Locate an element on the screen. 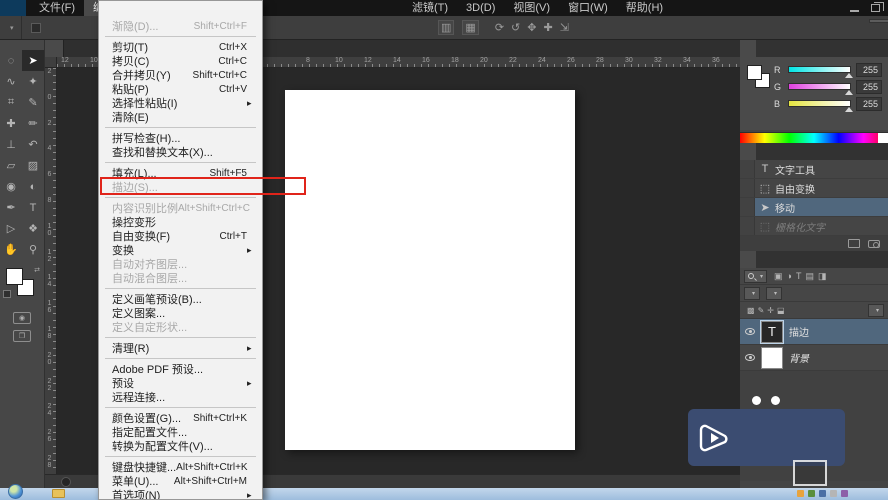  blur-tool: ◉ is located at coordinates (11, 186).